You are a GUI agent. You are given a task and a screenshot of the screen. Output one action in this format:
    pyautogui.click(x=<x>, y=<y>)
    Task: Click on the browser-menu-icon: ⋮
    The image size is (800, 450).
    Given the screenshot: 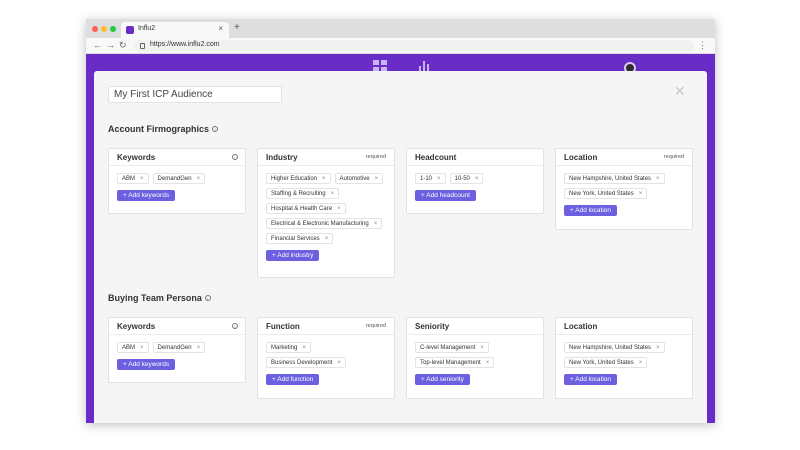 What is the action you would take?
    pyautogui.click(x=702, y=45)
    